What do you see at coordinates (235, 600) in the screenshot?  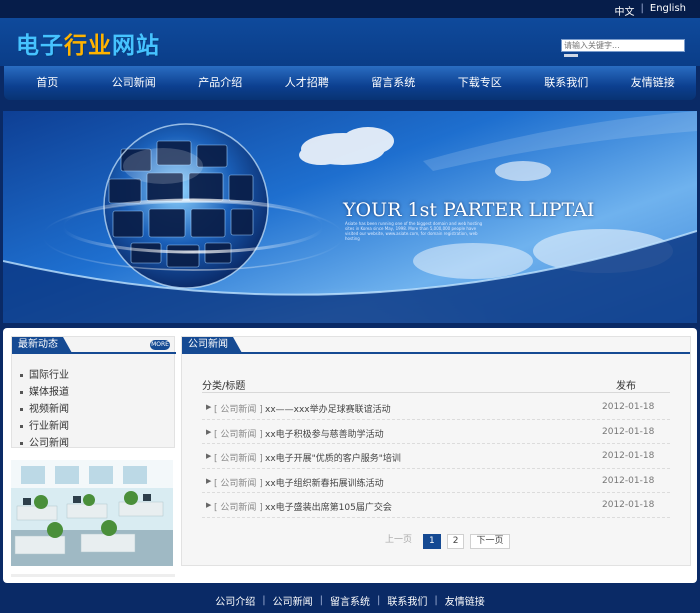 I see `footer-link-about: 公司介绍` at bounding box center [235, 600].